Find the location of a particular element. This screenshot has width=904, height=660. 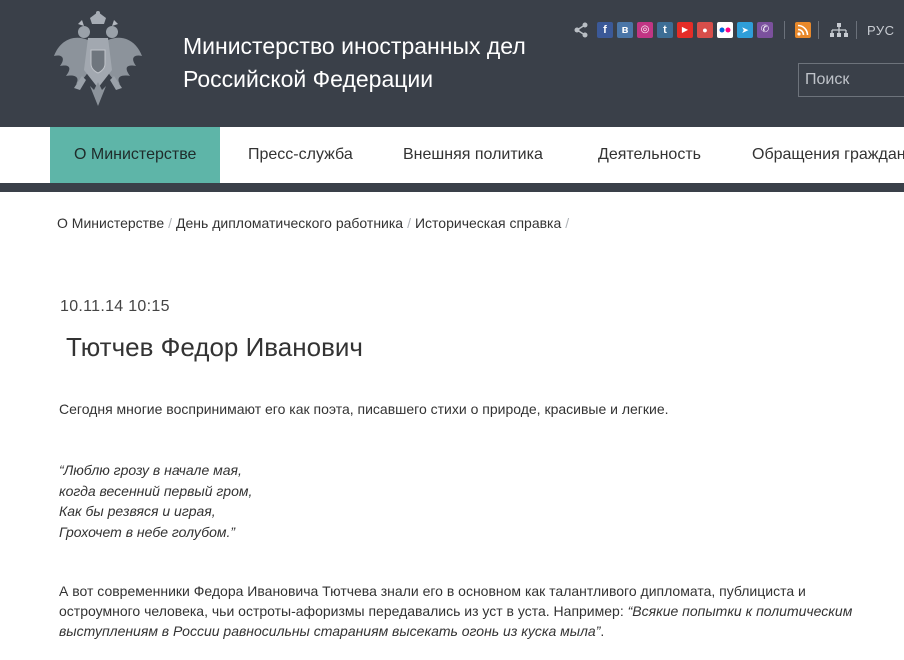

facebook-icon: f is located at coordinates (605, 30).